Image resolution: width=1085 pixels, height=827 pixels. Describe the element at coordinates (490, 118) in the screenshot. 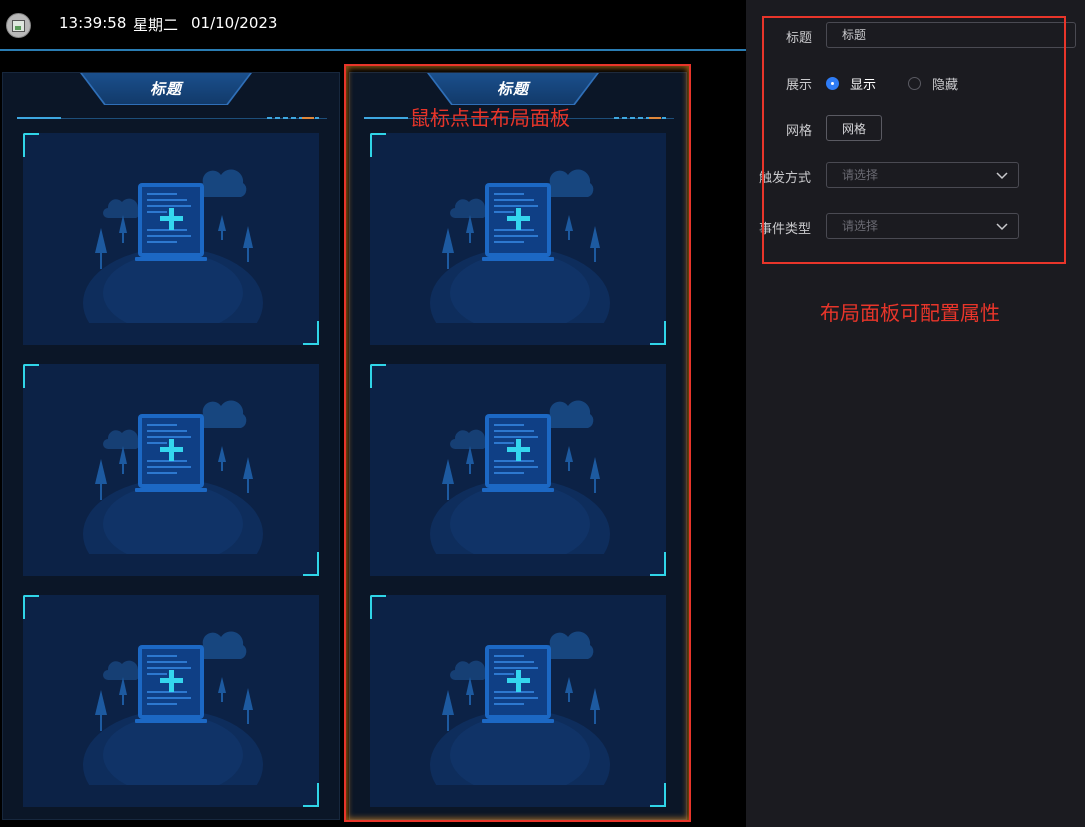

I see `annotation-click-panel: 鼠标点击布局面板` at that location.